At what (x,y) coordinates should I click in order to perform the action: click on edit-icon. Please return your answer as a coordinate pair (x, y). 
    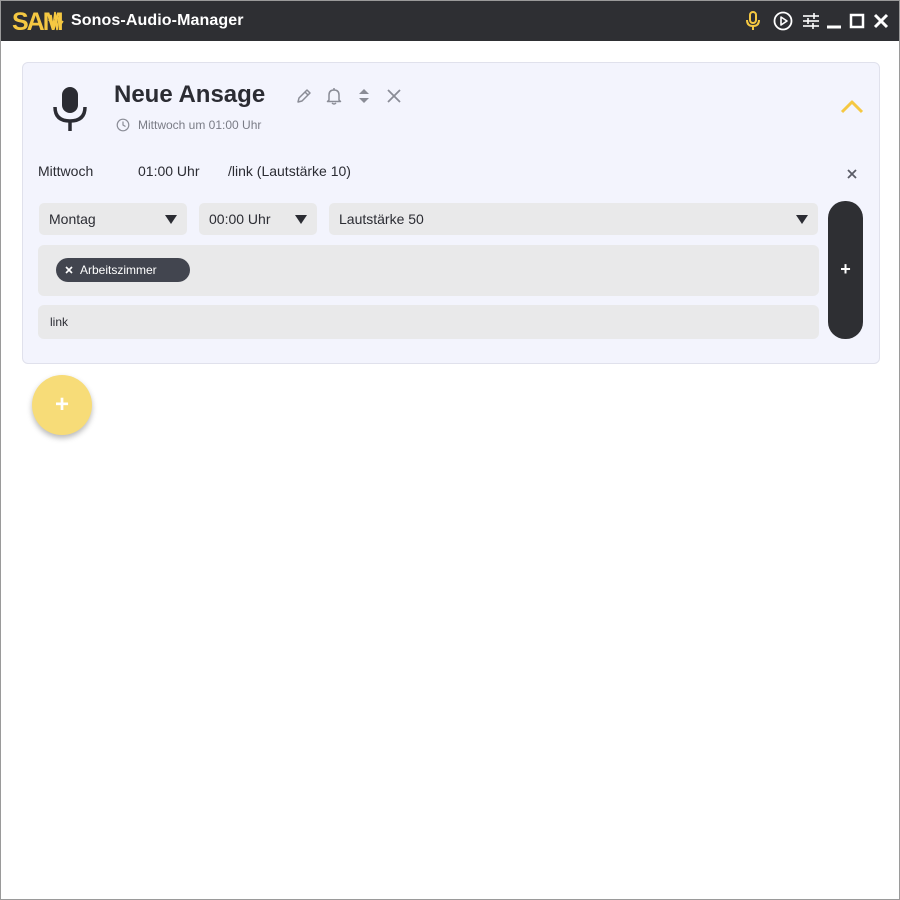
    Looking at the image, I should click on (304, 96).